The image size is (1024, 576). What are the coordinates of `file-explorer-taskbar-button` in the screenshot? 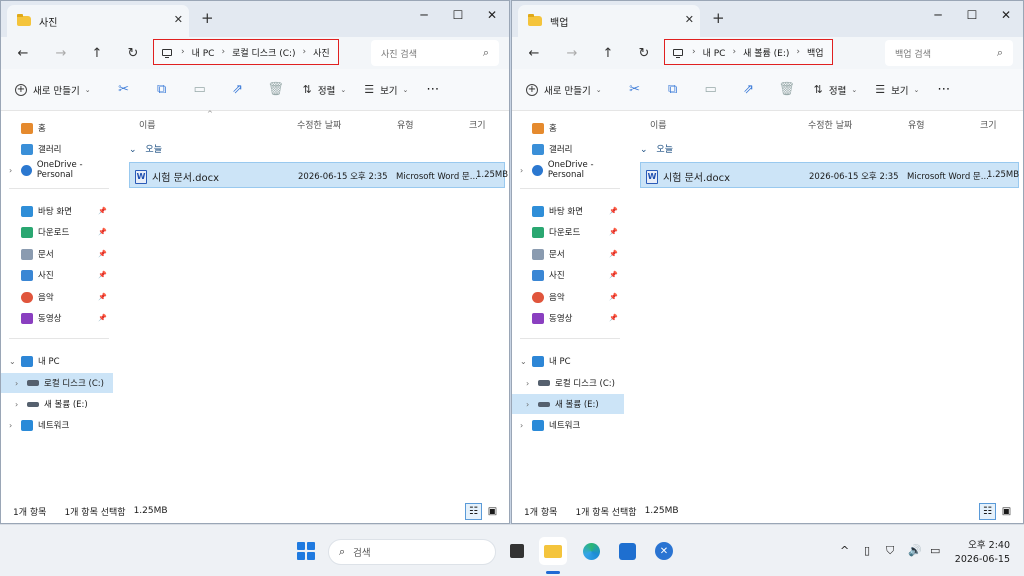 It's located at (553, 551).